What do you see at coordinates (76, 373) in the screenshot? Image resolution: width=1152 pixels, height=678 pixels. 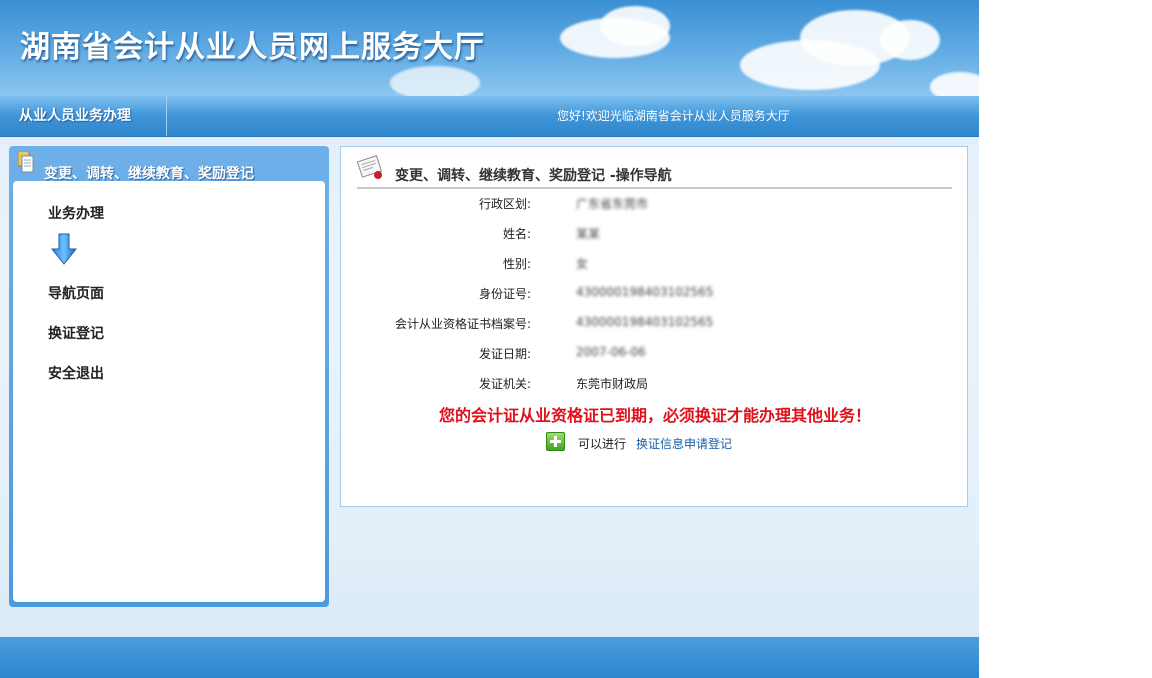 I see `sidebar-item-logout: 安全退出` at bounding box center [76, 373].